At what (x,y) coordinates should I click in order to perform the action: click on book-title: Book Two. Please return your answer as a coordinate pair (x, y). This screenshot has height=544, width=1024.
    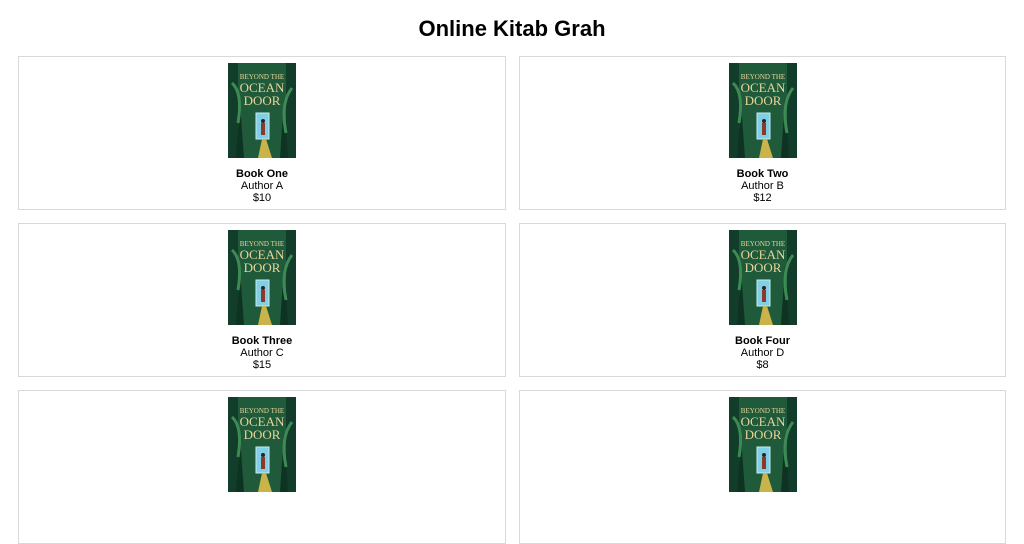
    Looking at the image, I should click on (762, 174).